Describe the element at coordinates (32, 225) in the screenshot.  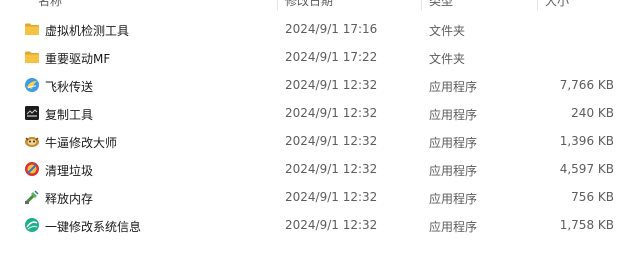
I see `system-info-app-icon` at that location.